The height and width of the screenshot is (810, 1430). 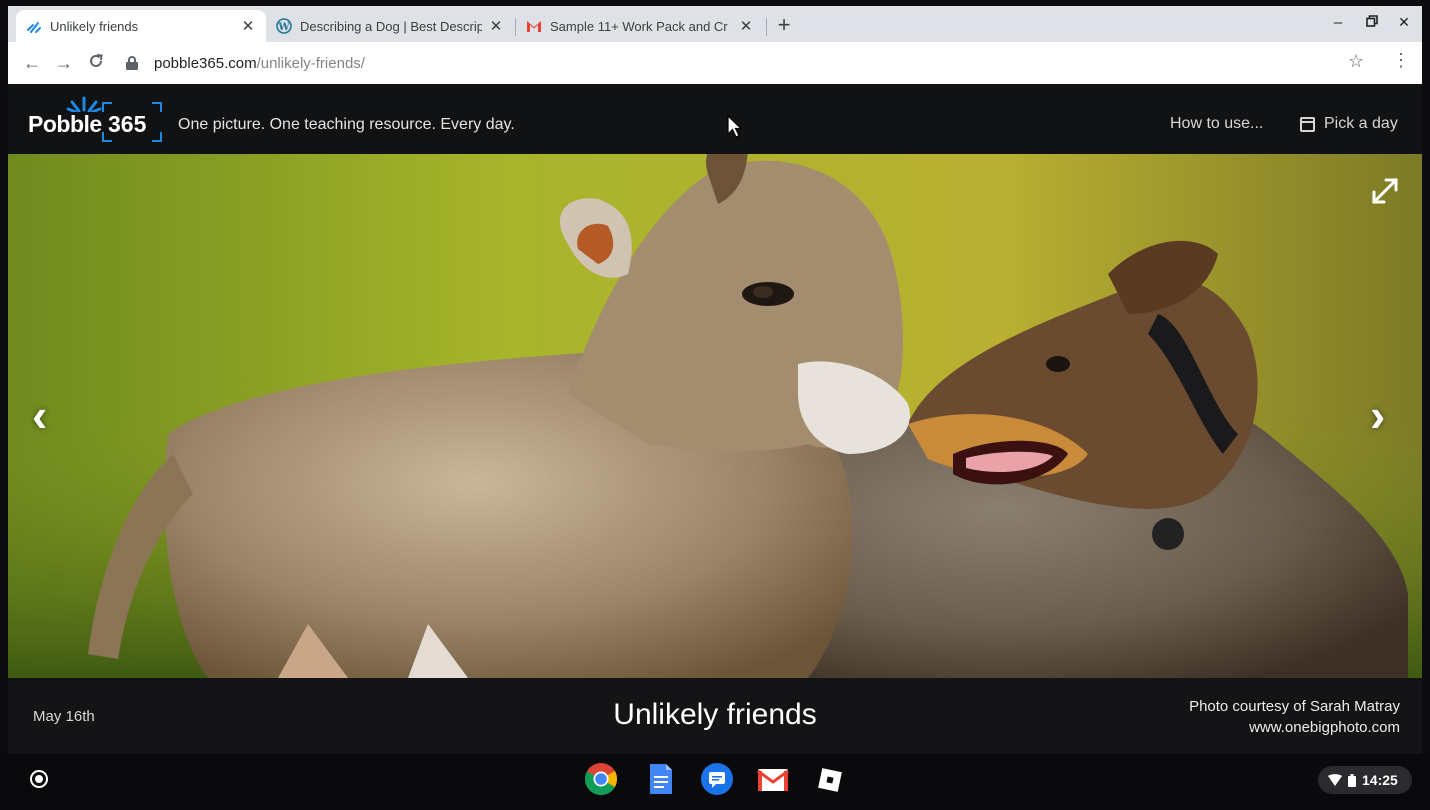 I want to click on tab-sample-work-pack: Sample 11+ Work Pack and Cr ✕, so click(x=640, y=26).